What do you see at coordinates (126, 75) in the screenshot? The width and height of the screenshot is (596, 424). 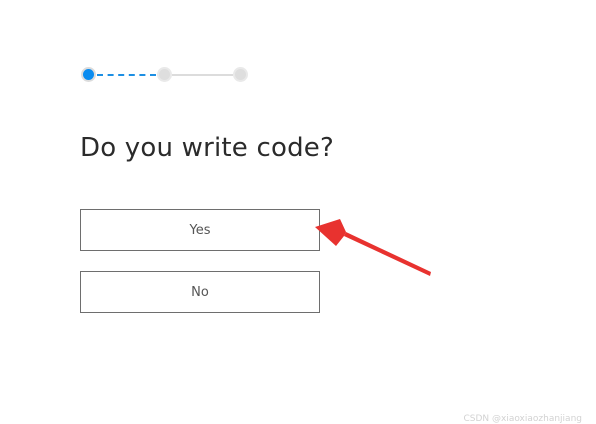 I see `stepper-connector-completed` at bounding box center [126, 75].